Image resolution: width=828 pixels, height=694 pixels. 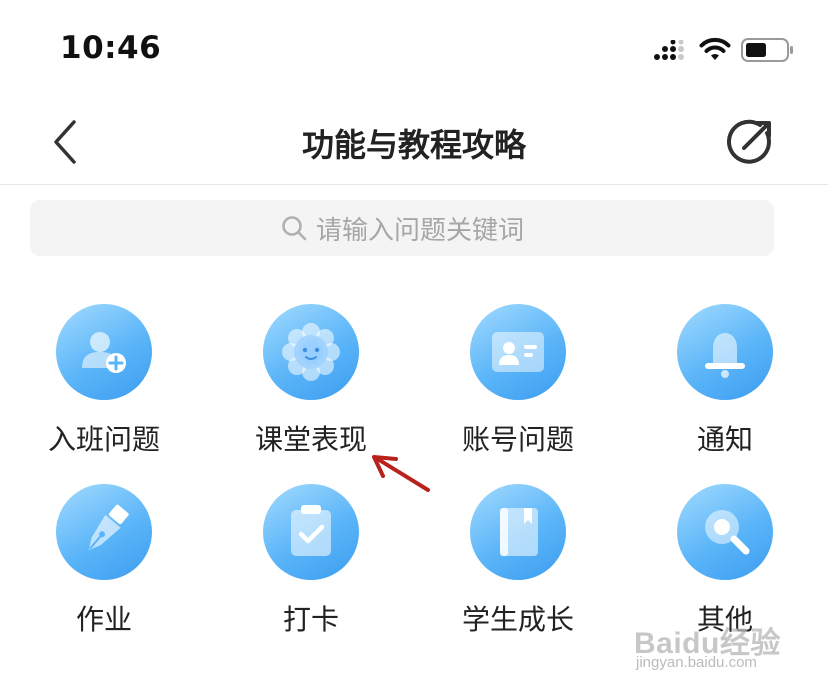 I want to click on id-card-icon, so click(x=518, y=352).